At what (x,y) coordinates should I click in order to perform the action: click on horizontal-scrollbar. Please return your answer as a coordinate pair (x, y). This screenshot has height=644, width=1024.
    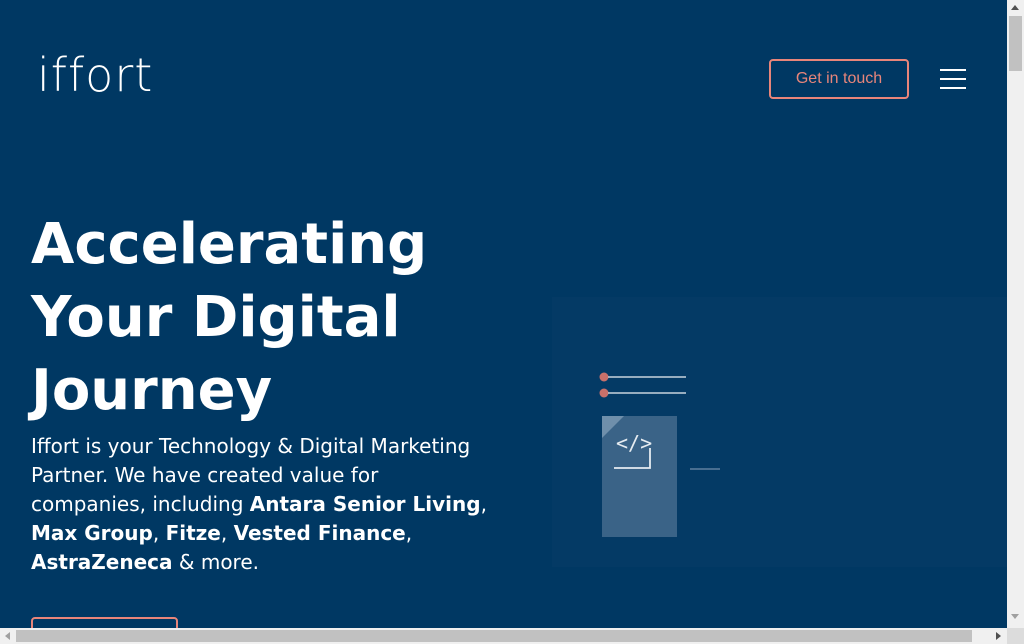
    Looking at the image, I should click on (503, 636).